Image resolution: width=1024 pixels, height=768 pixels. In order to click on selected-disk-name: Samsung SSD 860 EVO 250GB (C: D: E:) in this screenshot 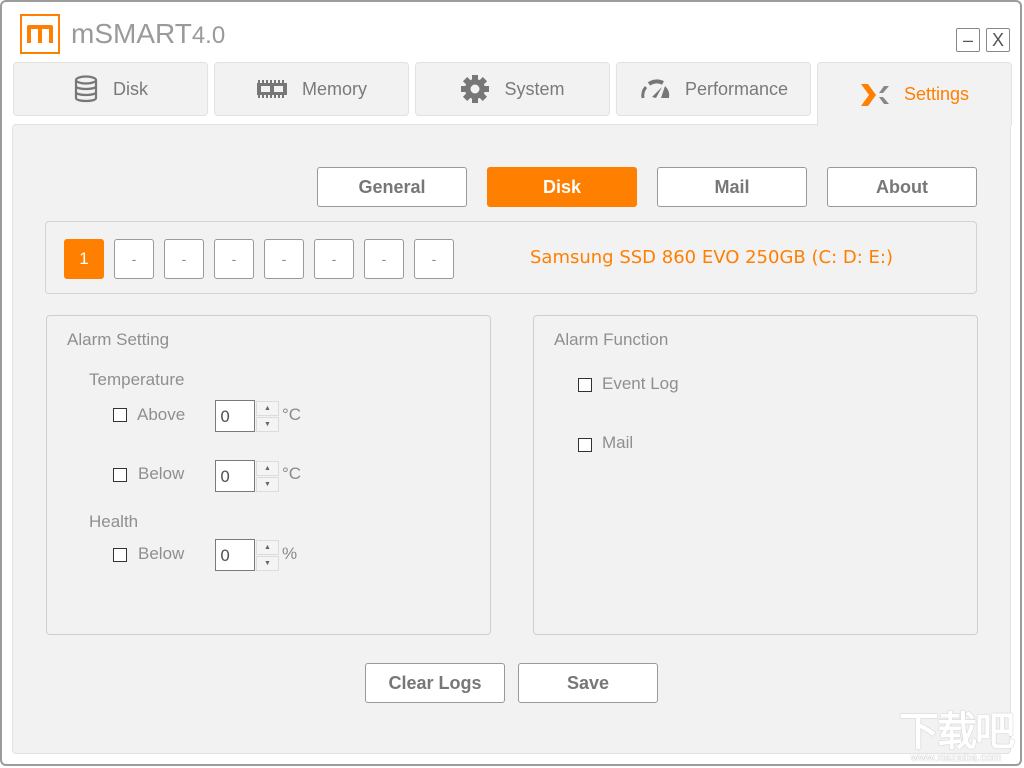, I will do `click(711, 257)`.